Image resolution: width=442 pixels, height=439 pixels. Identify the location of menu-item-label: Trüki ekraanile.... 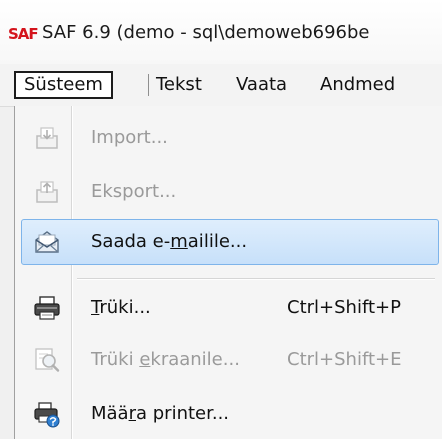
(165, 360).